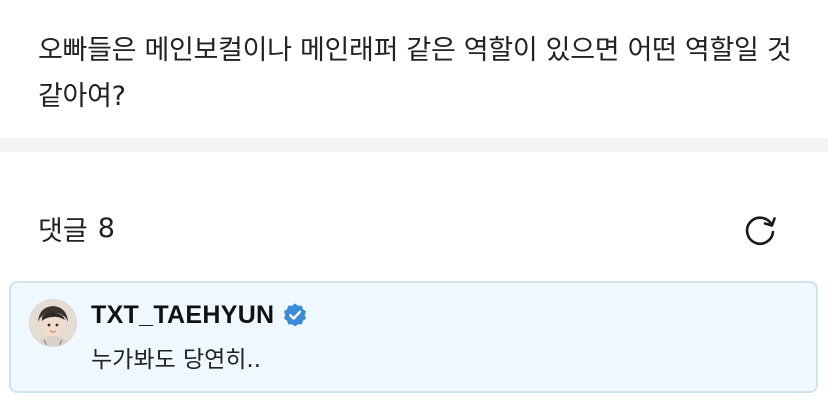 This screenshot has height=404, width=828. Describe the element at coordinates (106, 228) in the screenshot. I see `comments-count: 8` at that location.